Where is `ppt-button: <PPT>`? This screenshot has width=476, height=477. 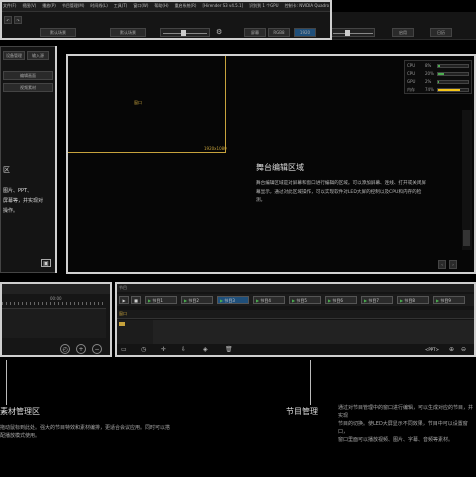
ppt-button: <PPT> is located at coordinates (432, 349).